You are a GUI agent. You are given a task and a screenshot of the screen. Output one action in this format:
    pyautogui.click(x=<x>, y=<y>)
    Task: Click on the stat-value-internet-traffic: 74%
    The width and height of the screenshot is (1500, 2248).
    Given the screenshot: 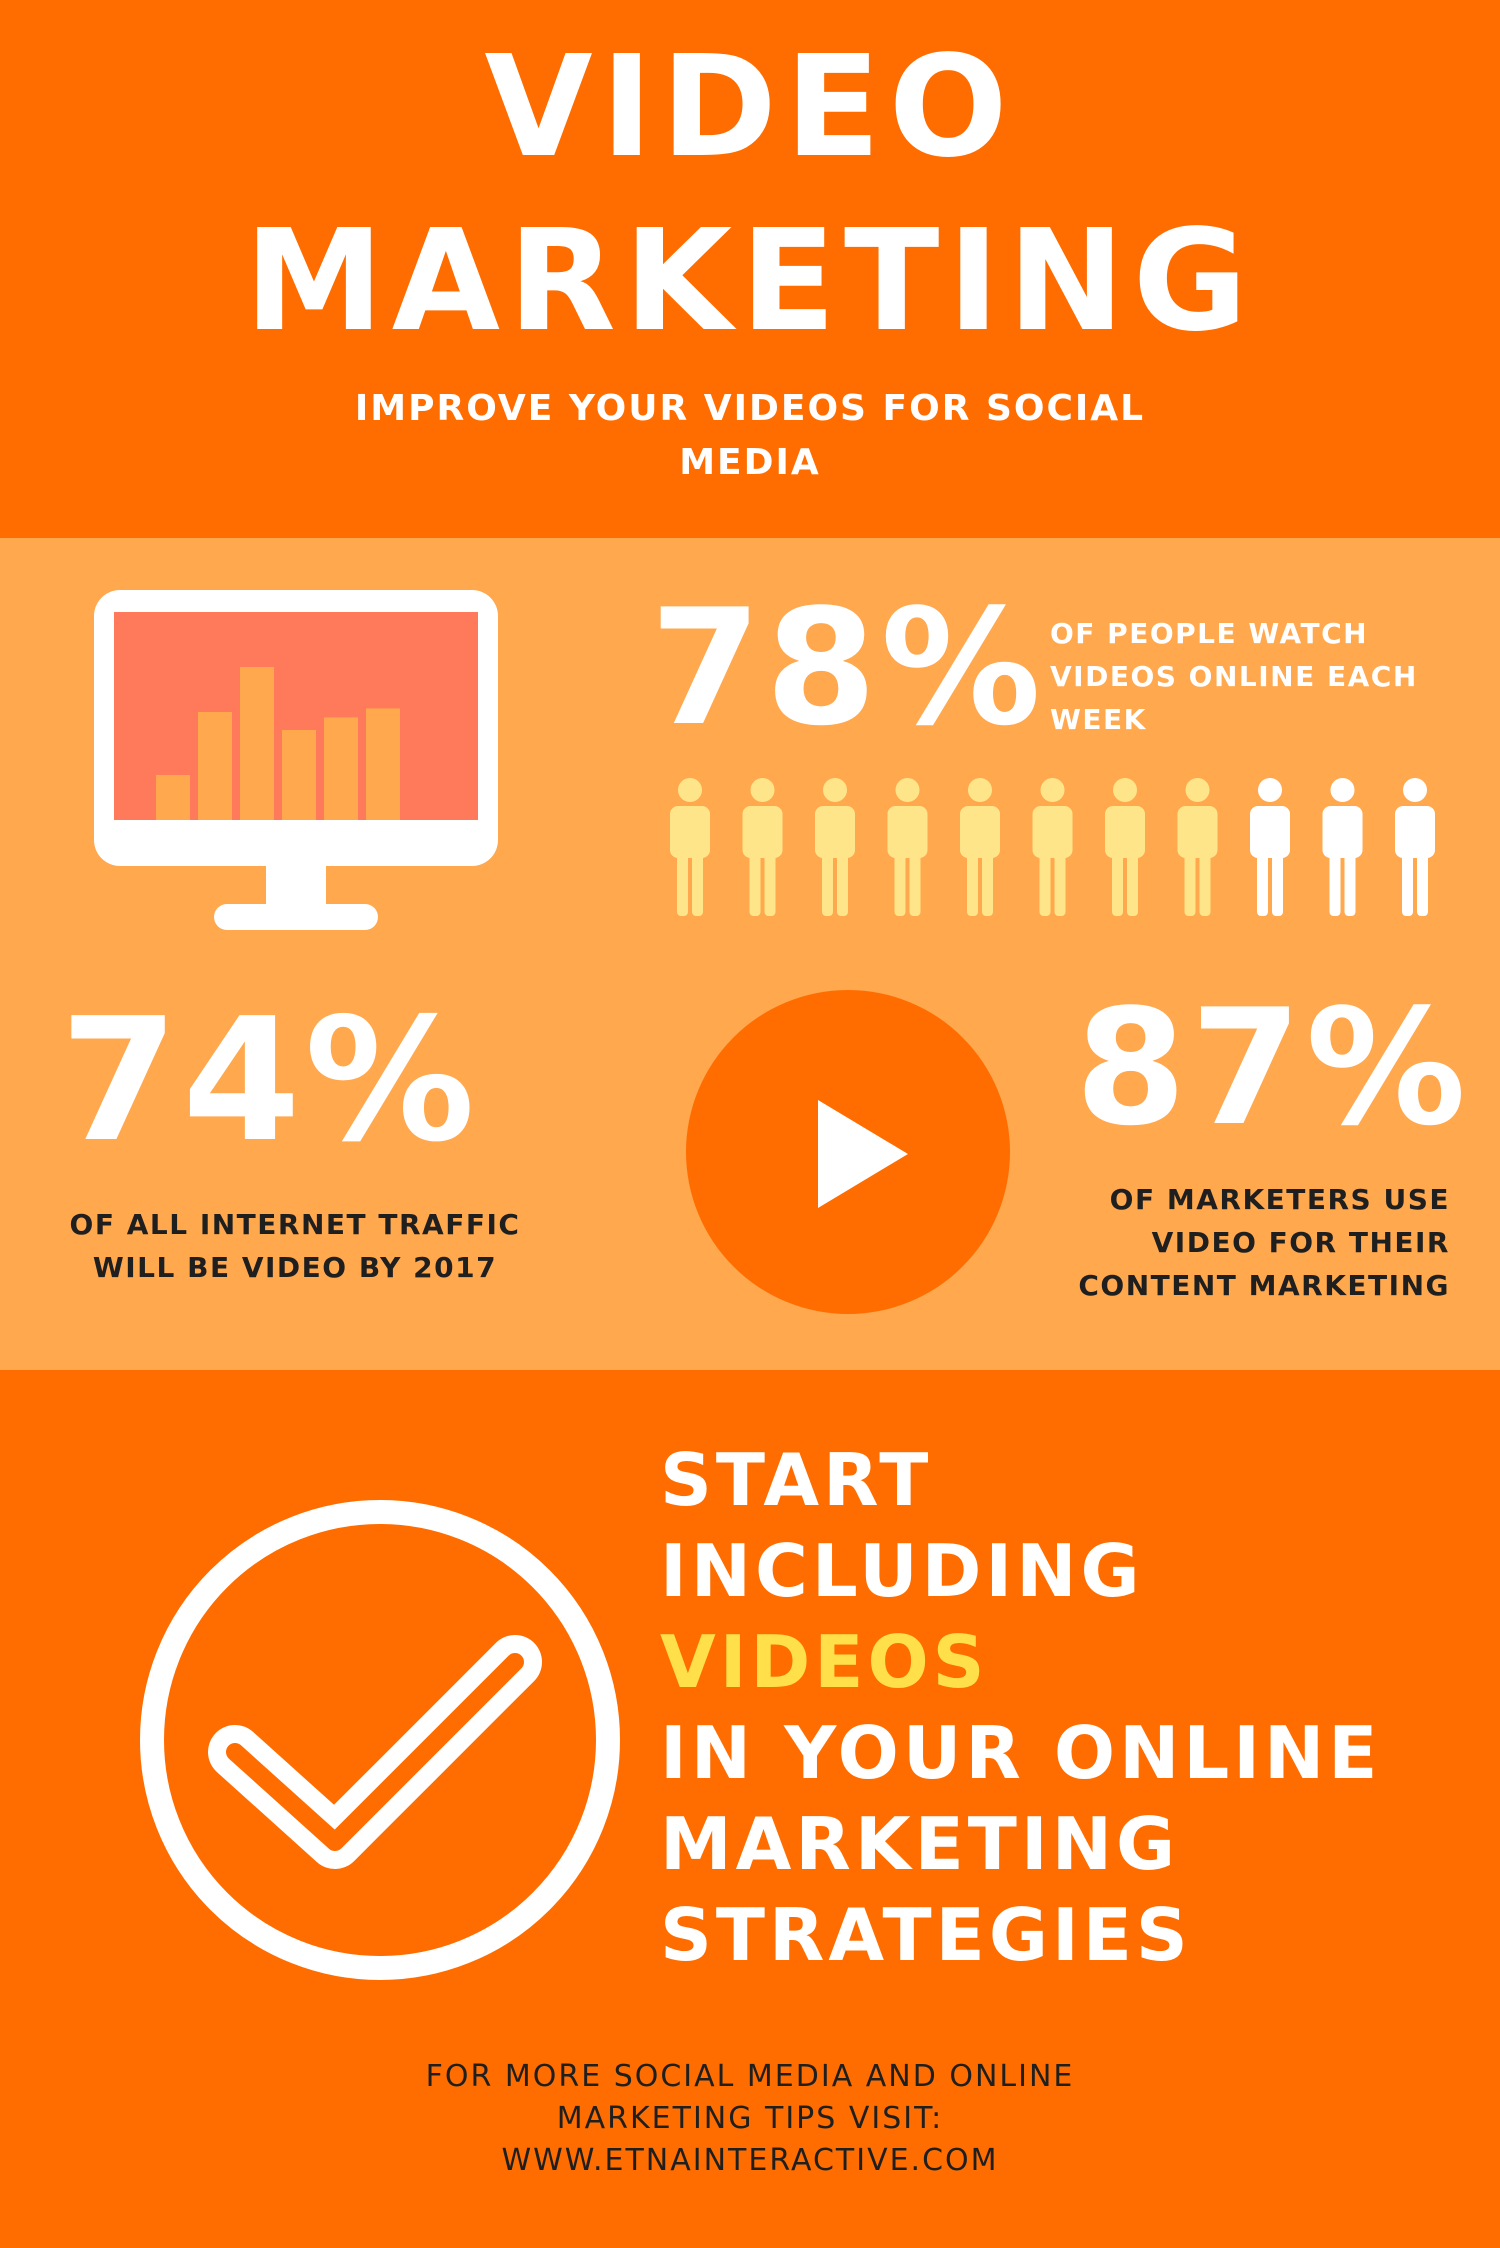 What is the action you would take?
    pyautogui.click(x=269, y=1081)
    